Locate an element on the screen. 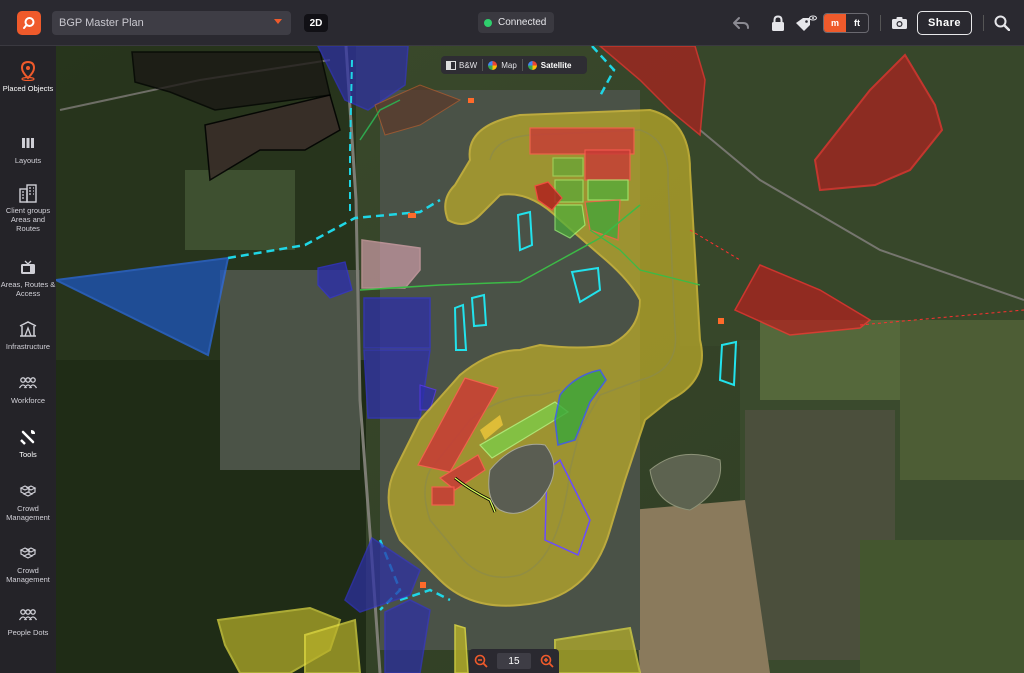 This screenshot has height=673, width=1024. sidebar-item-people-dots: People Dots is located at coordinates (28, 621).